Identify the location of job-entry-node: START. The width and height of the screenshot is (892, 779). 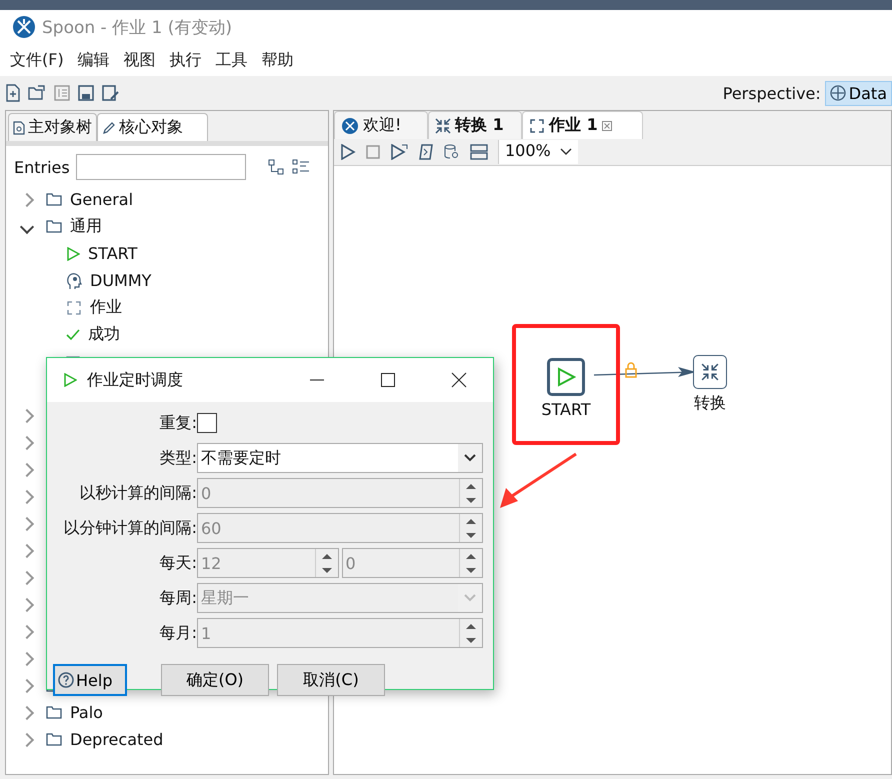
(566, 384).